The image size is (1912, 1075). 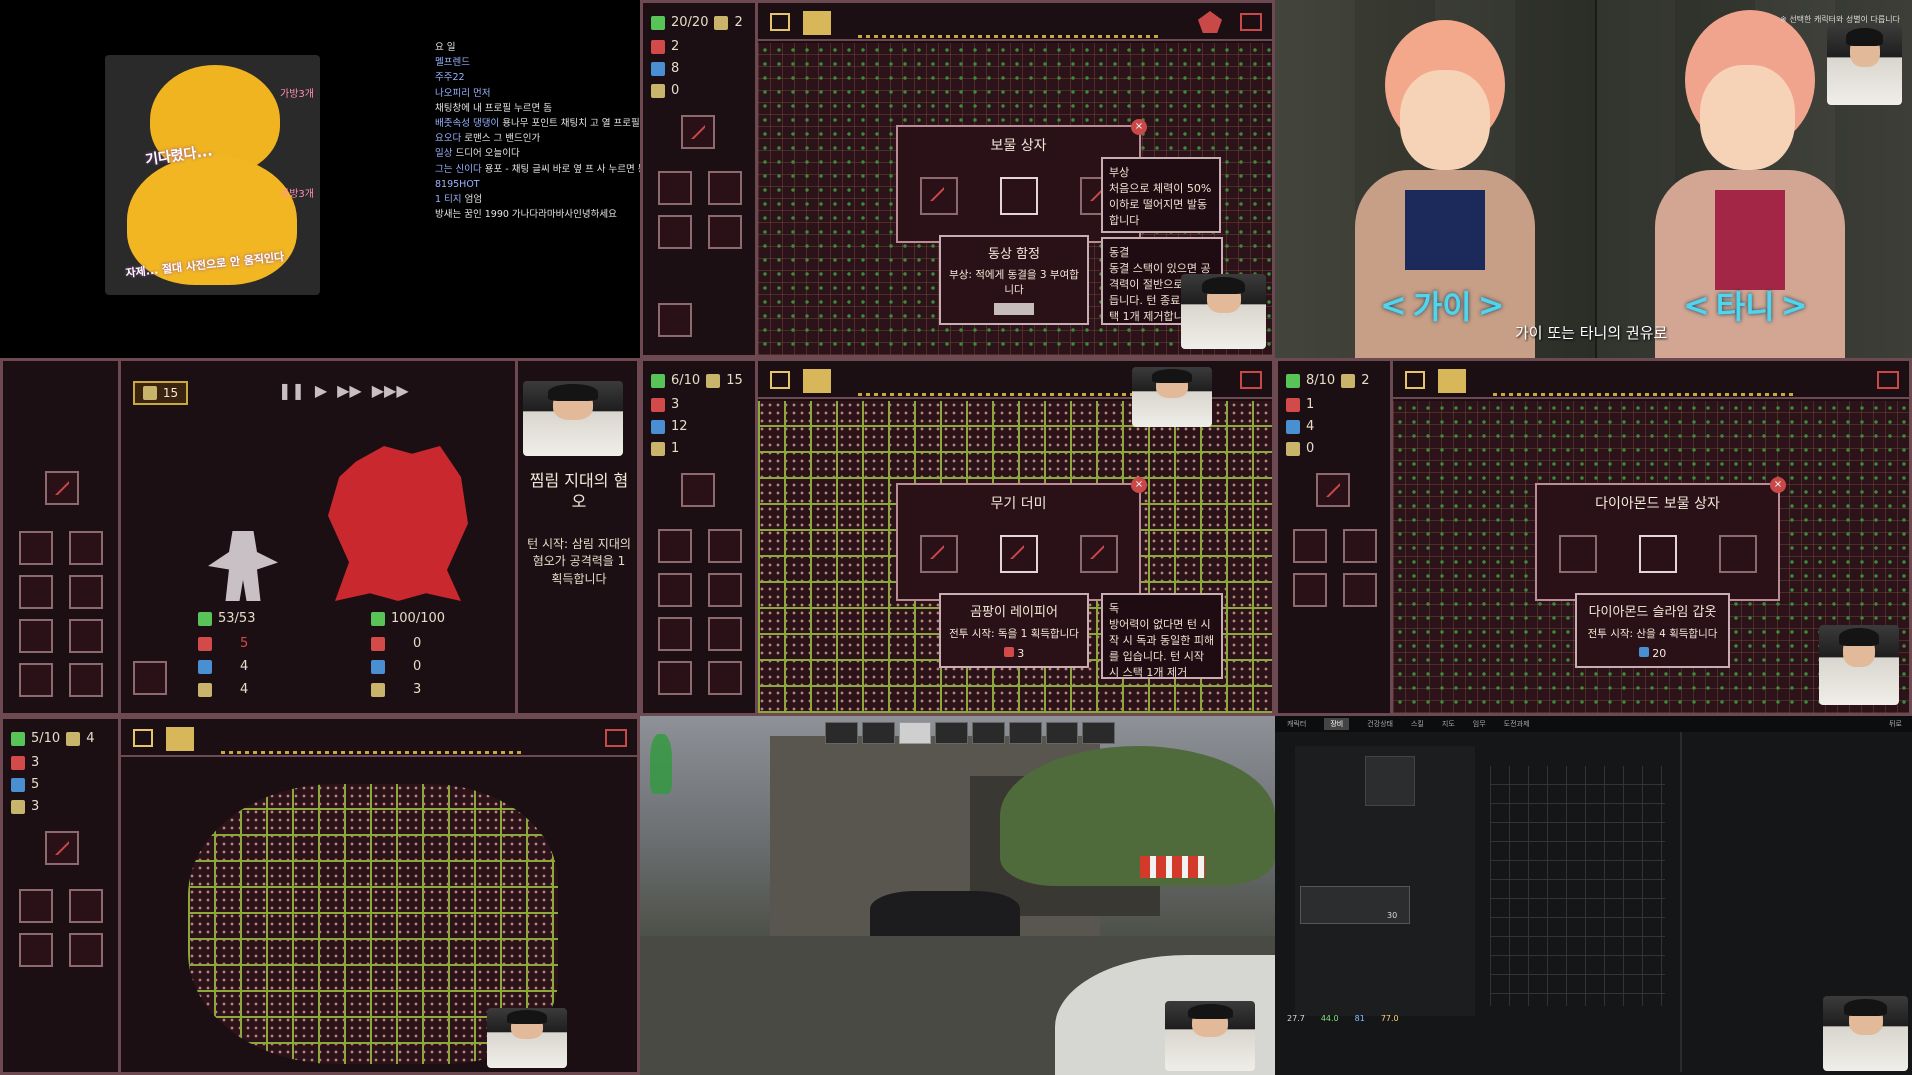 I want to click on tab-character: 캐릭터, so click(x=1296, y=724).